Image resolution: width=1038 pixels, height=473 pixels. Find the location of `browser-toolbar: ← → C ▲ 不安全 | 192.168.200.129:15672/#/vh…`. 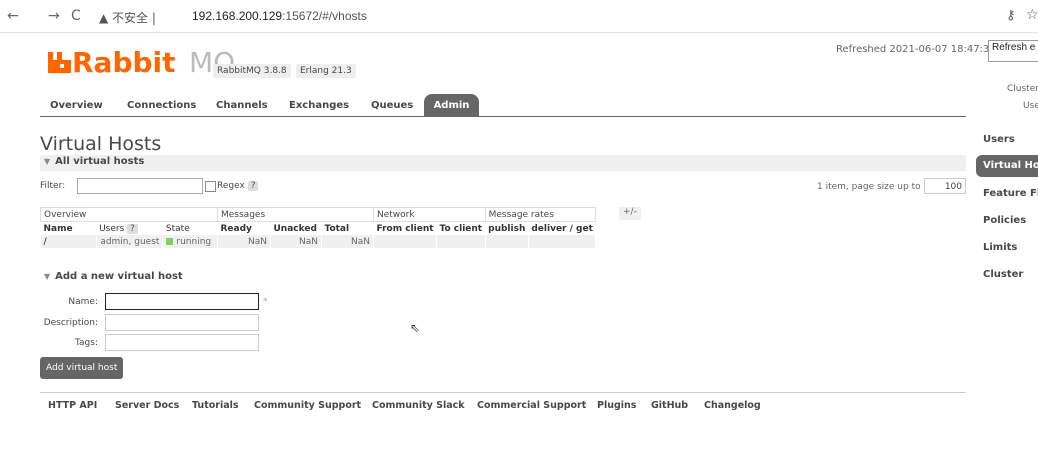

browser-toolbar: ← → C ▲ 不安全 | 192.168.200.129:15672/#/vh… is located at coordinates (519, 16).